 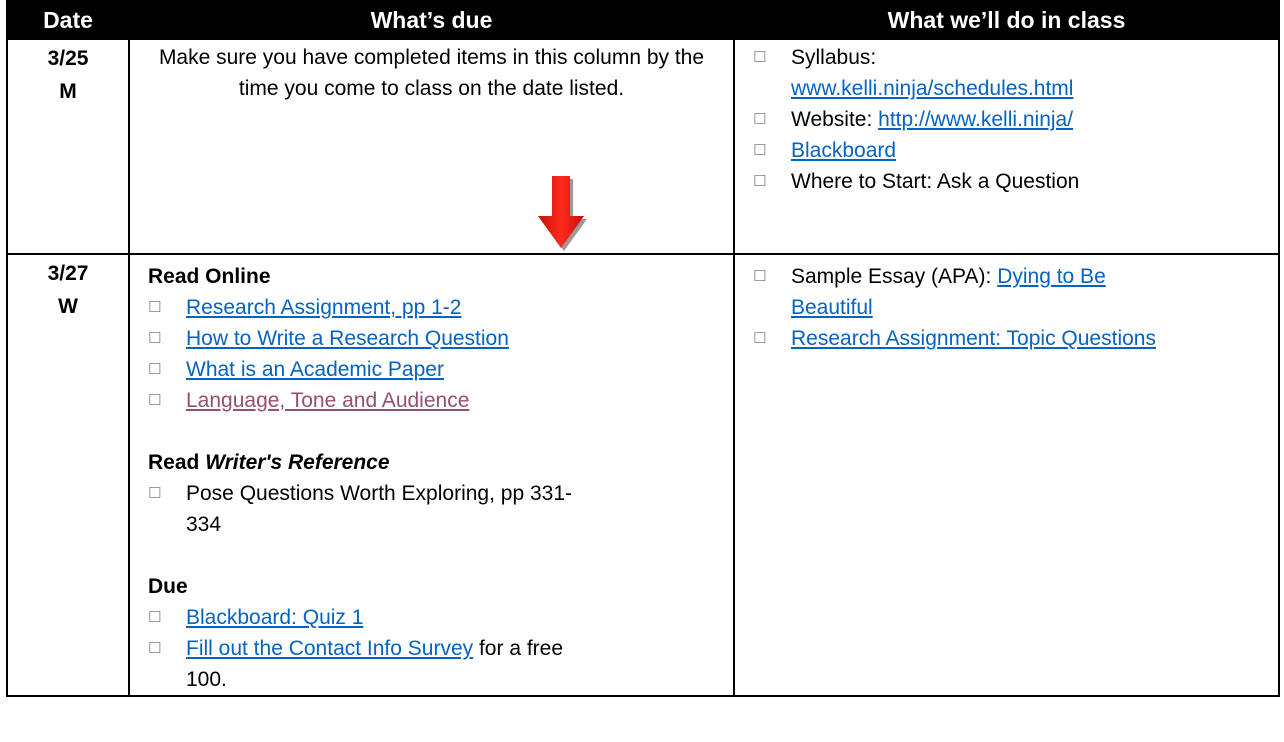 I want to click on item-label: Where to Start: Ask a Question, so click(x=935, y=181).